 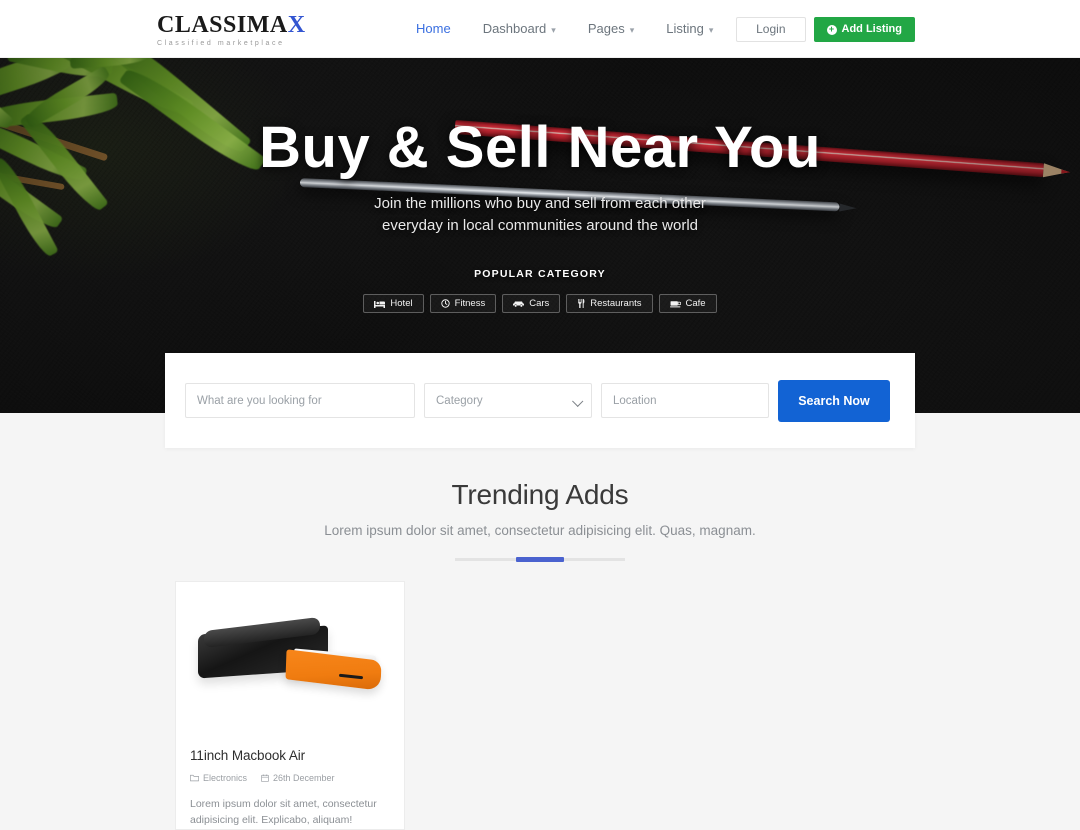 I want to click on nav-label-dashboard: Dashboard, so click(x=514, y=28).